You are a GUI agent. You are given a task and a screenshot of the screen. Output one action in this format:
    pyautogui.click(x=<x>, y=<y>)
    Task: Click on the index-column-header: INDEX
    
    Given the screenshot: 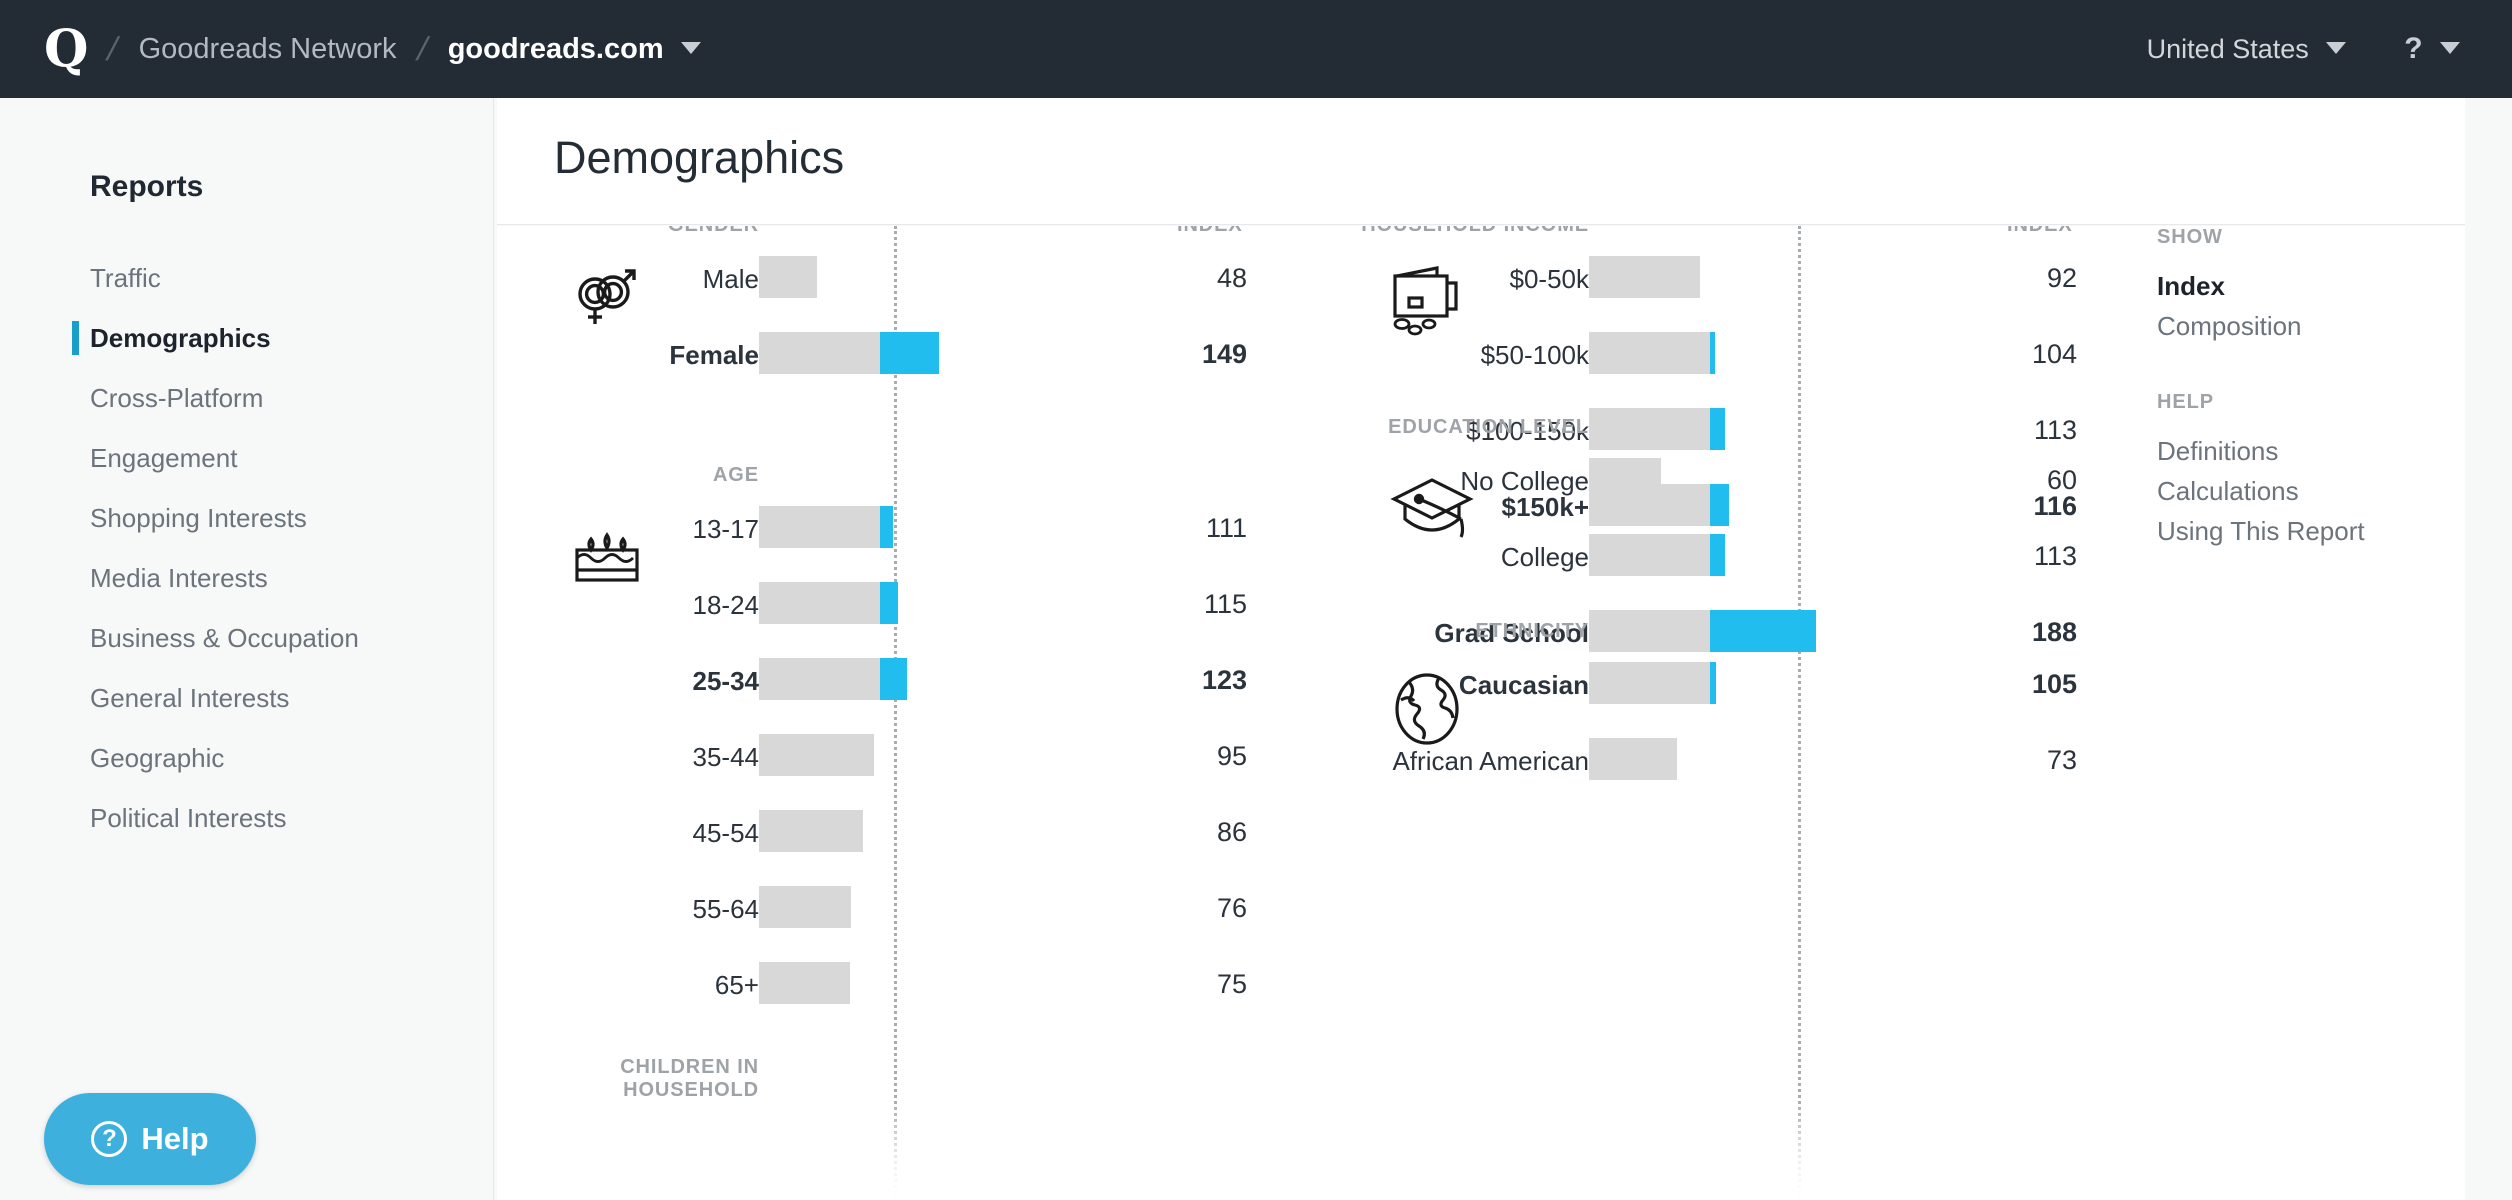 What is the action you would take?
    pyautogui.click(x=2040, y=231)
    